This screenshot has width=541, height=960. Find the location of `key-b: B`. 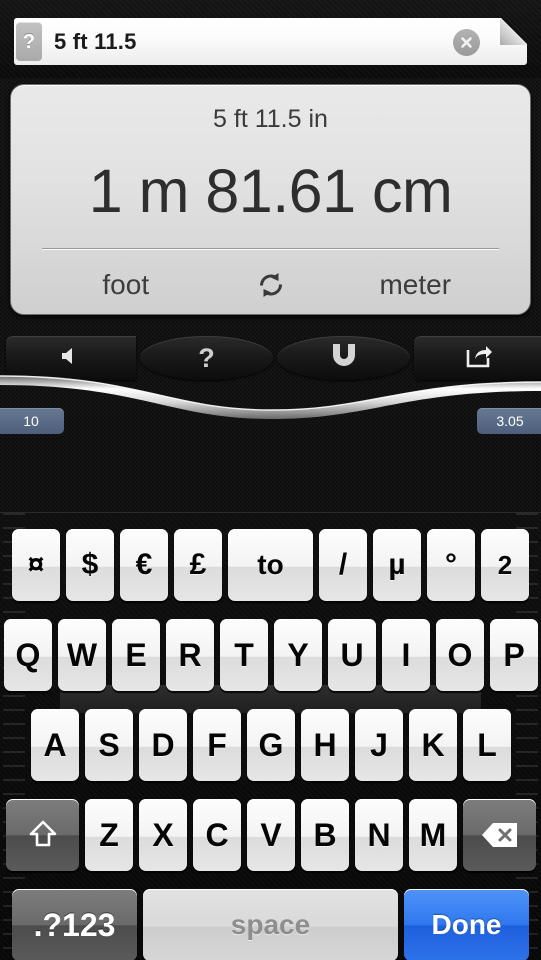

key-b: B is located at coordinates (325, 835).